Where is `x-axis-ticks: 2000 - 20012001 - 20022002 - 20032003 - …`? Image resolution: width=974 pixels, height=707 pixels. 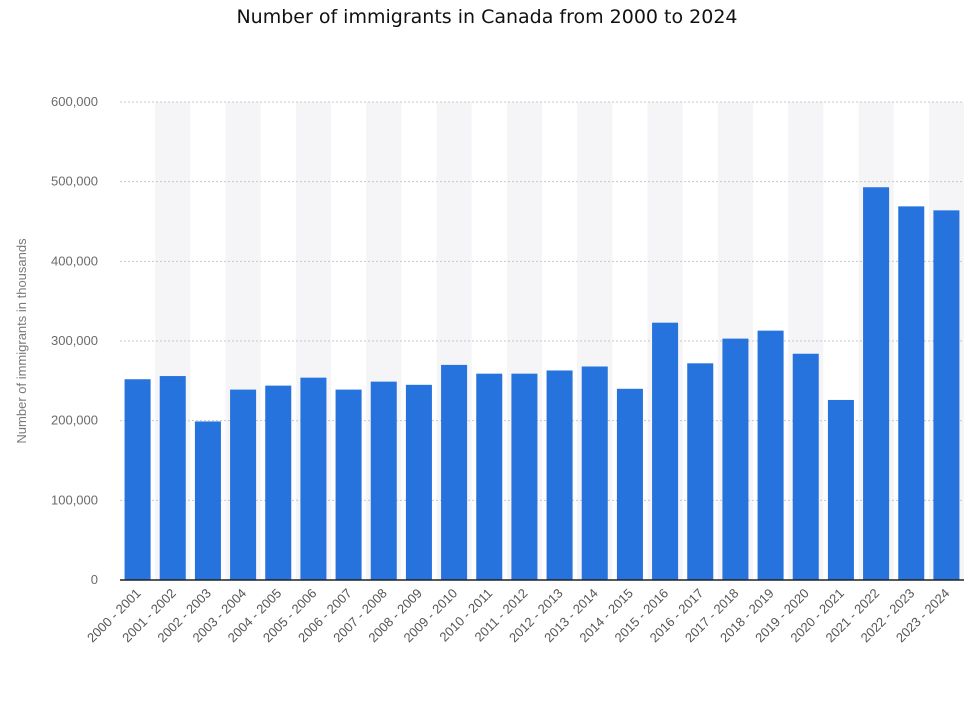 x-axis-ticks: 2000 - 20012001 - 20022002 - 20032003 - … is located at coordinates (518, 616).